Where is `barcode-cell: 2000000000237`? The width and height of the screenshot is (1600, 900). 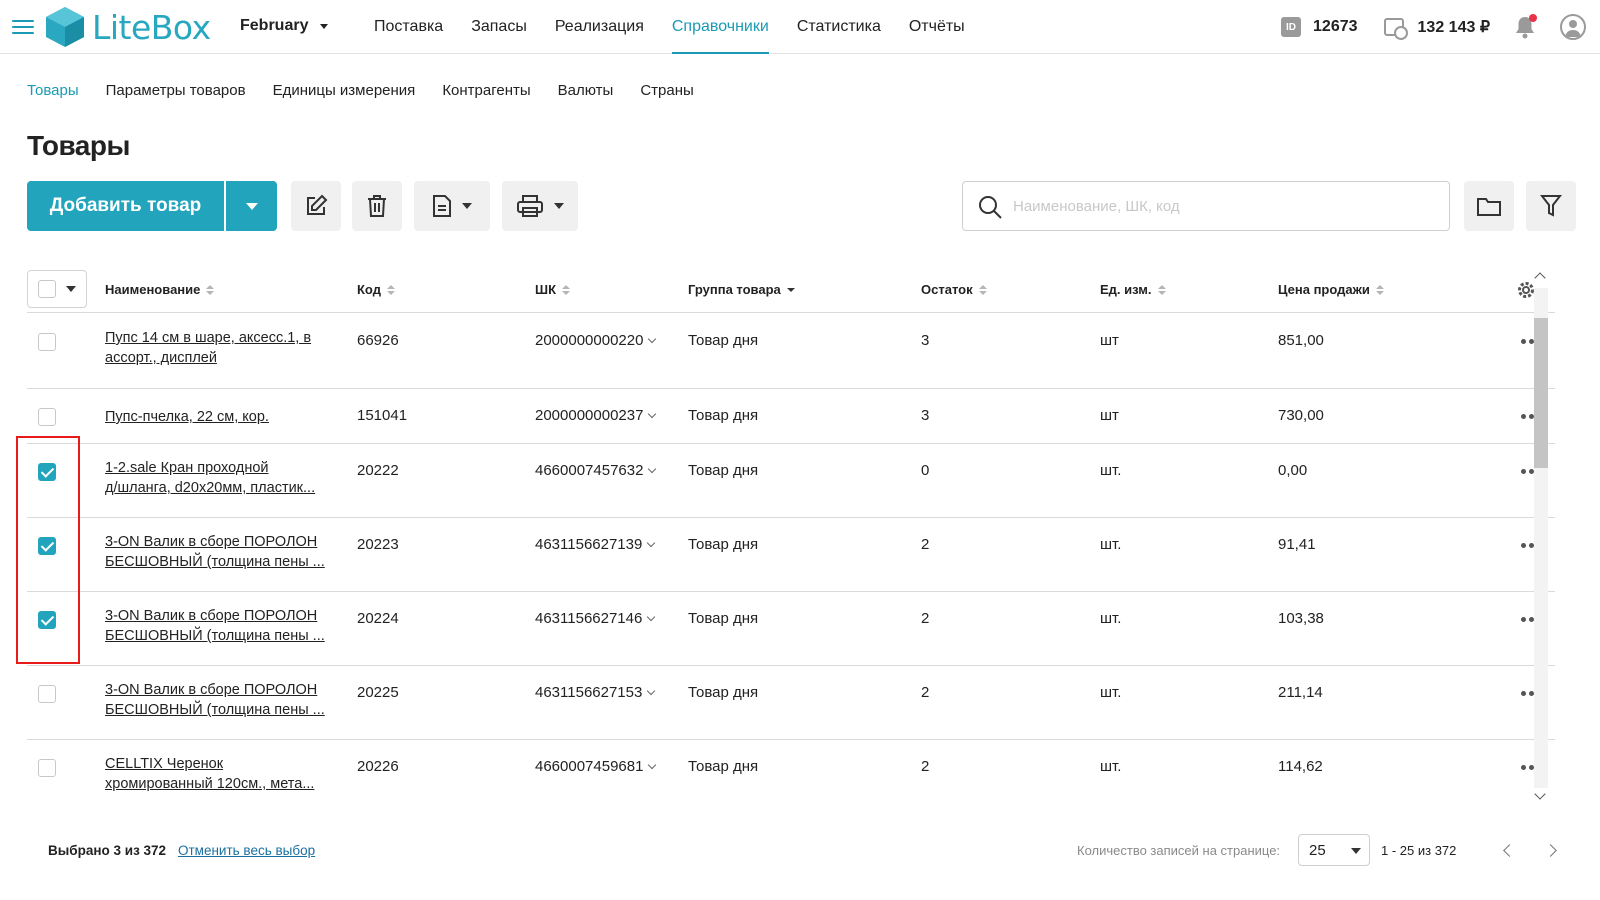 barcode-cell: 2000000000237 is located at coordinates (596, 415).